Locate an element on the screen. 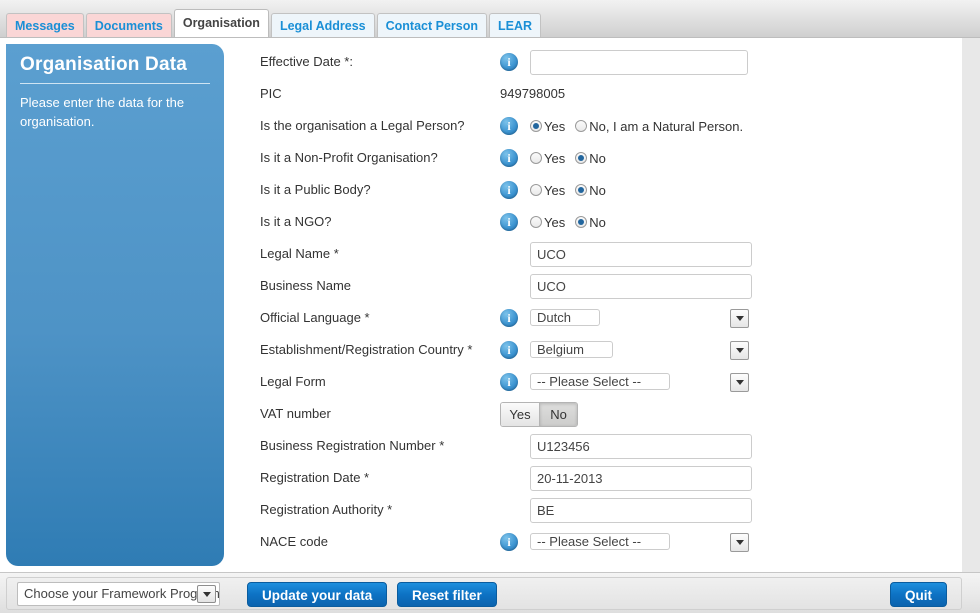  form-row-legal-form: Legal Form i -- Please Select -- is located at coordinates (600, 382).